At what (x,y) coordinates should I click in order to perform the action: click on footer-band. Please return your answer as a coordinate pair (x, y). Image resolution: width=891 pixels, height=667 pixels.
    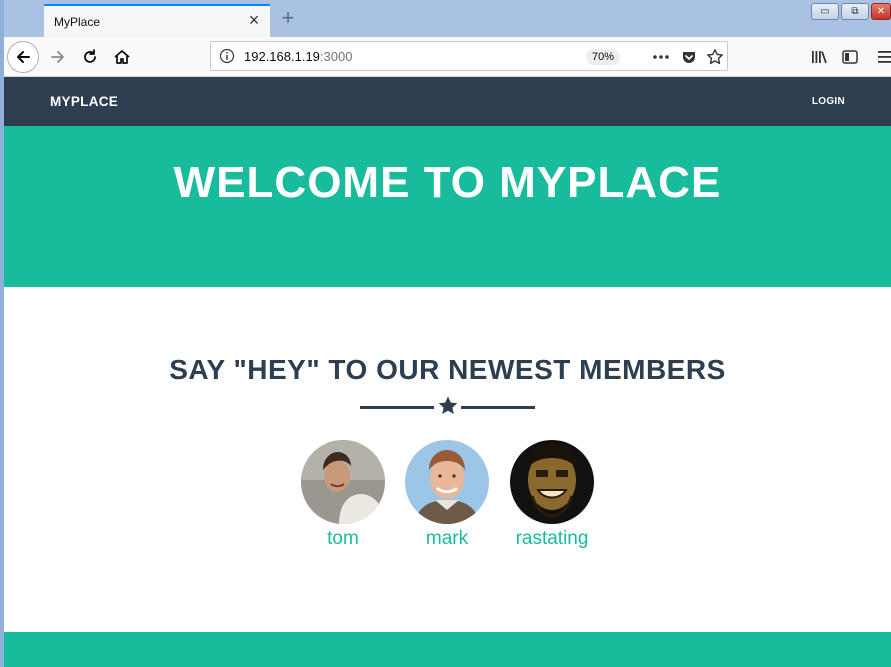
    Looking at the image, I should click on (447, 649).